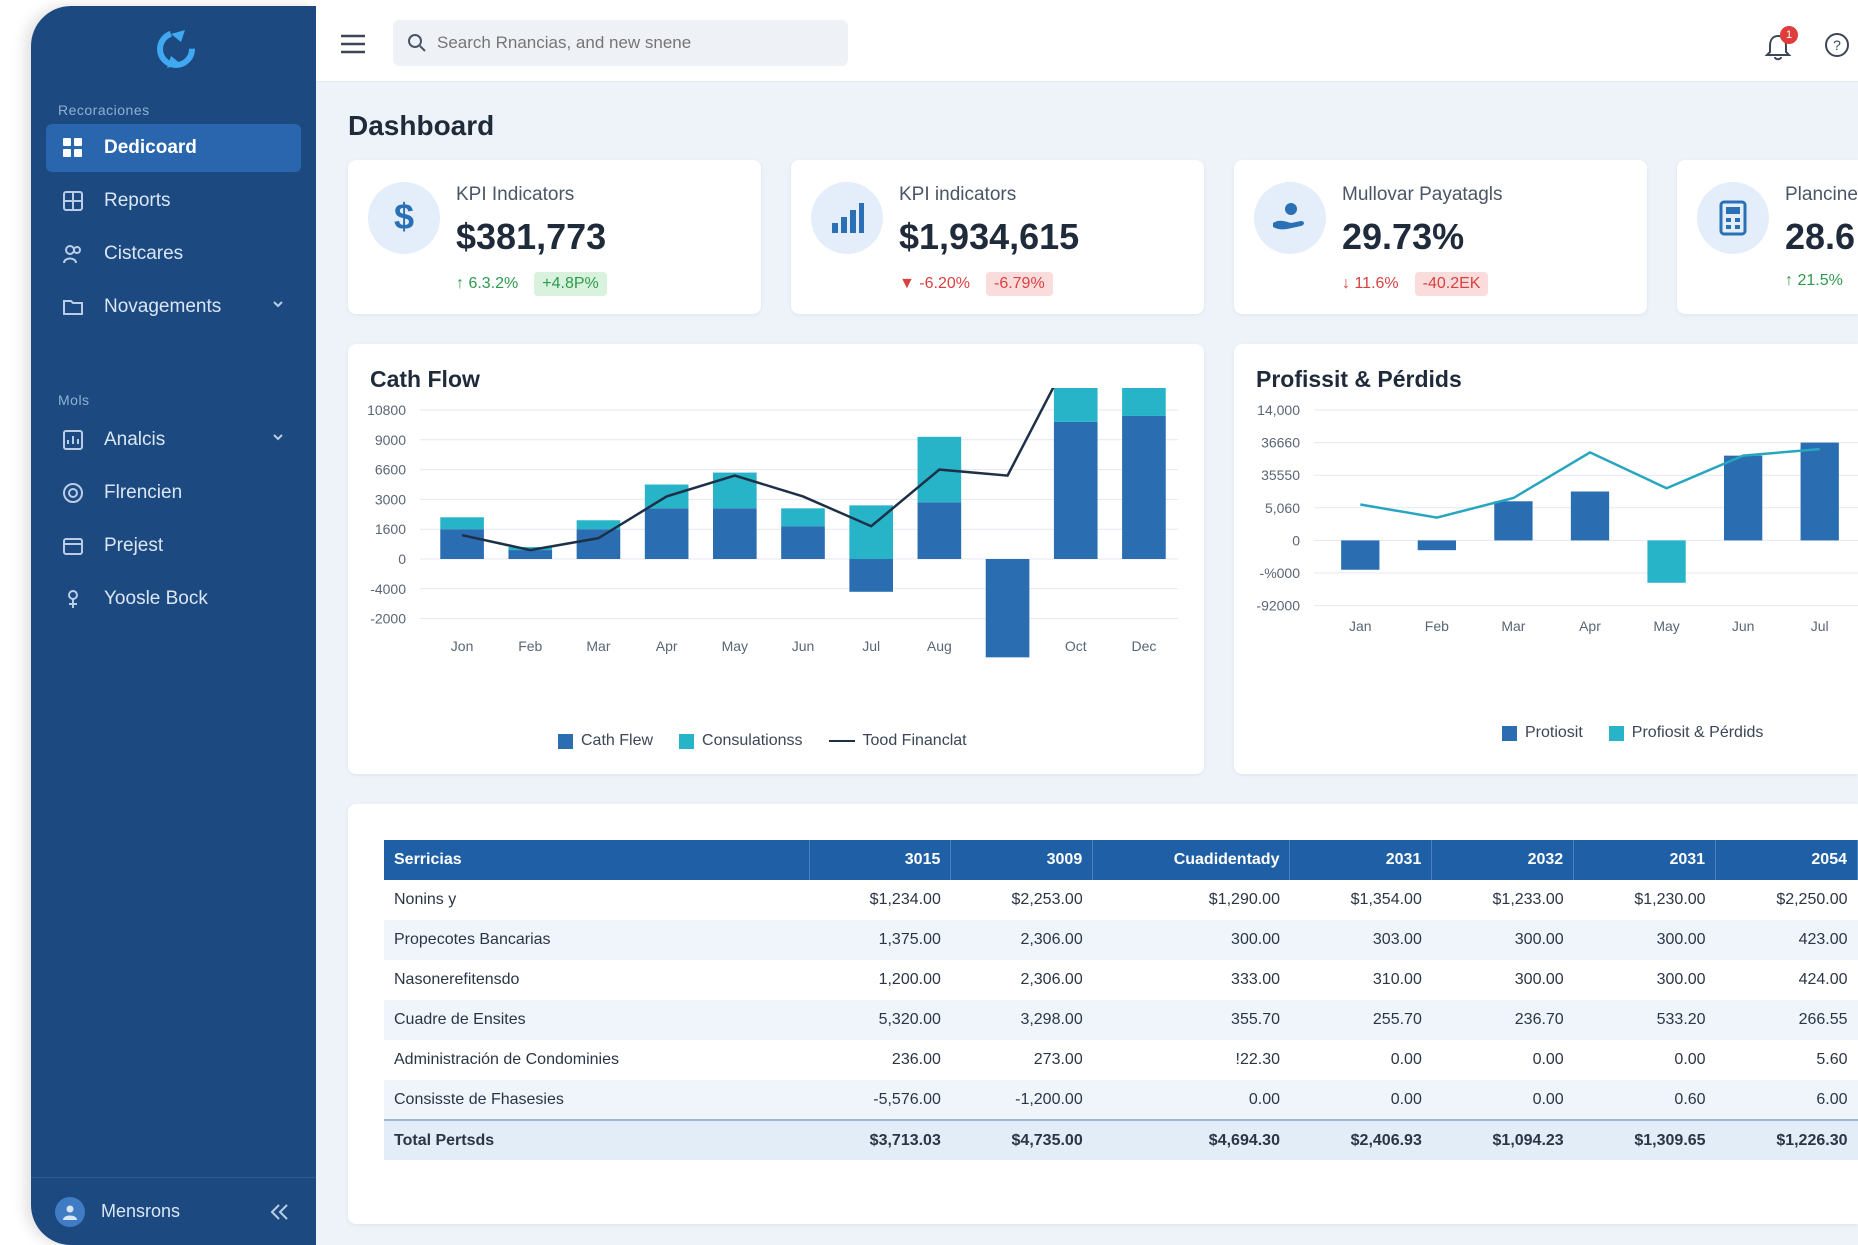  What do you see at coordinates (74, 400) in the screenshot?
I see `sidebar-section-label: Mols` at bounding box center [74, 400].